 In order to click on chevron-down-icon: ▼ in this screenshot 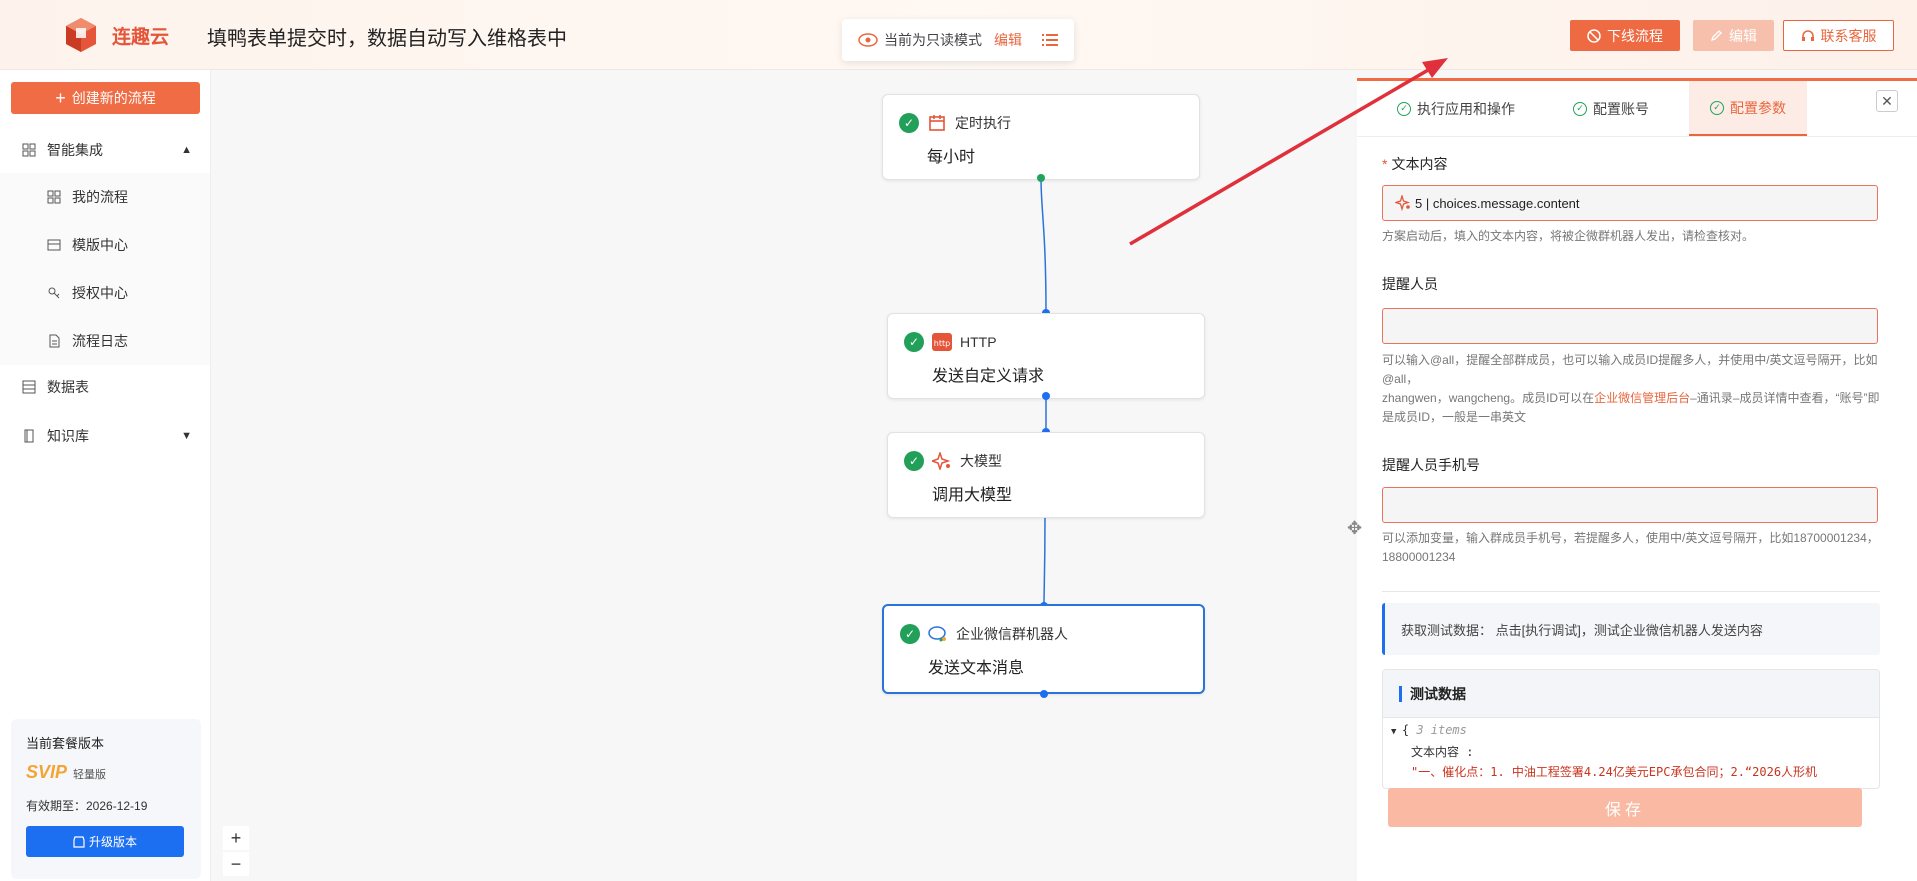, I will do `click(186, 436)`.